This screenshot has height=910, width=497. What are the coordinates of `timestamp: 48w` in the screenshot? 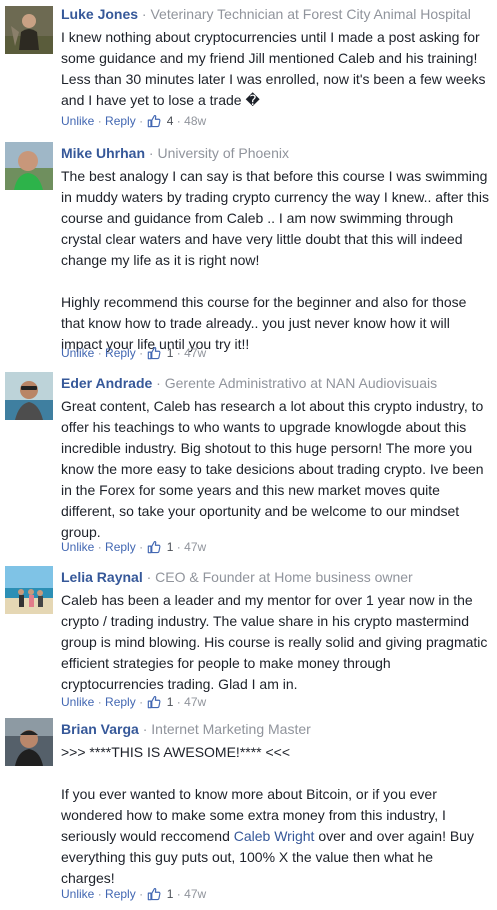 It's located at (195, 121).